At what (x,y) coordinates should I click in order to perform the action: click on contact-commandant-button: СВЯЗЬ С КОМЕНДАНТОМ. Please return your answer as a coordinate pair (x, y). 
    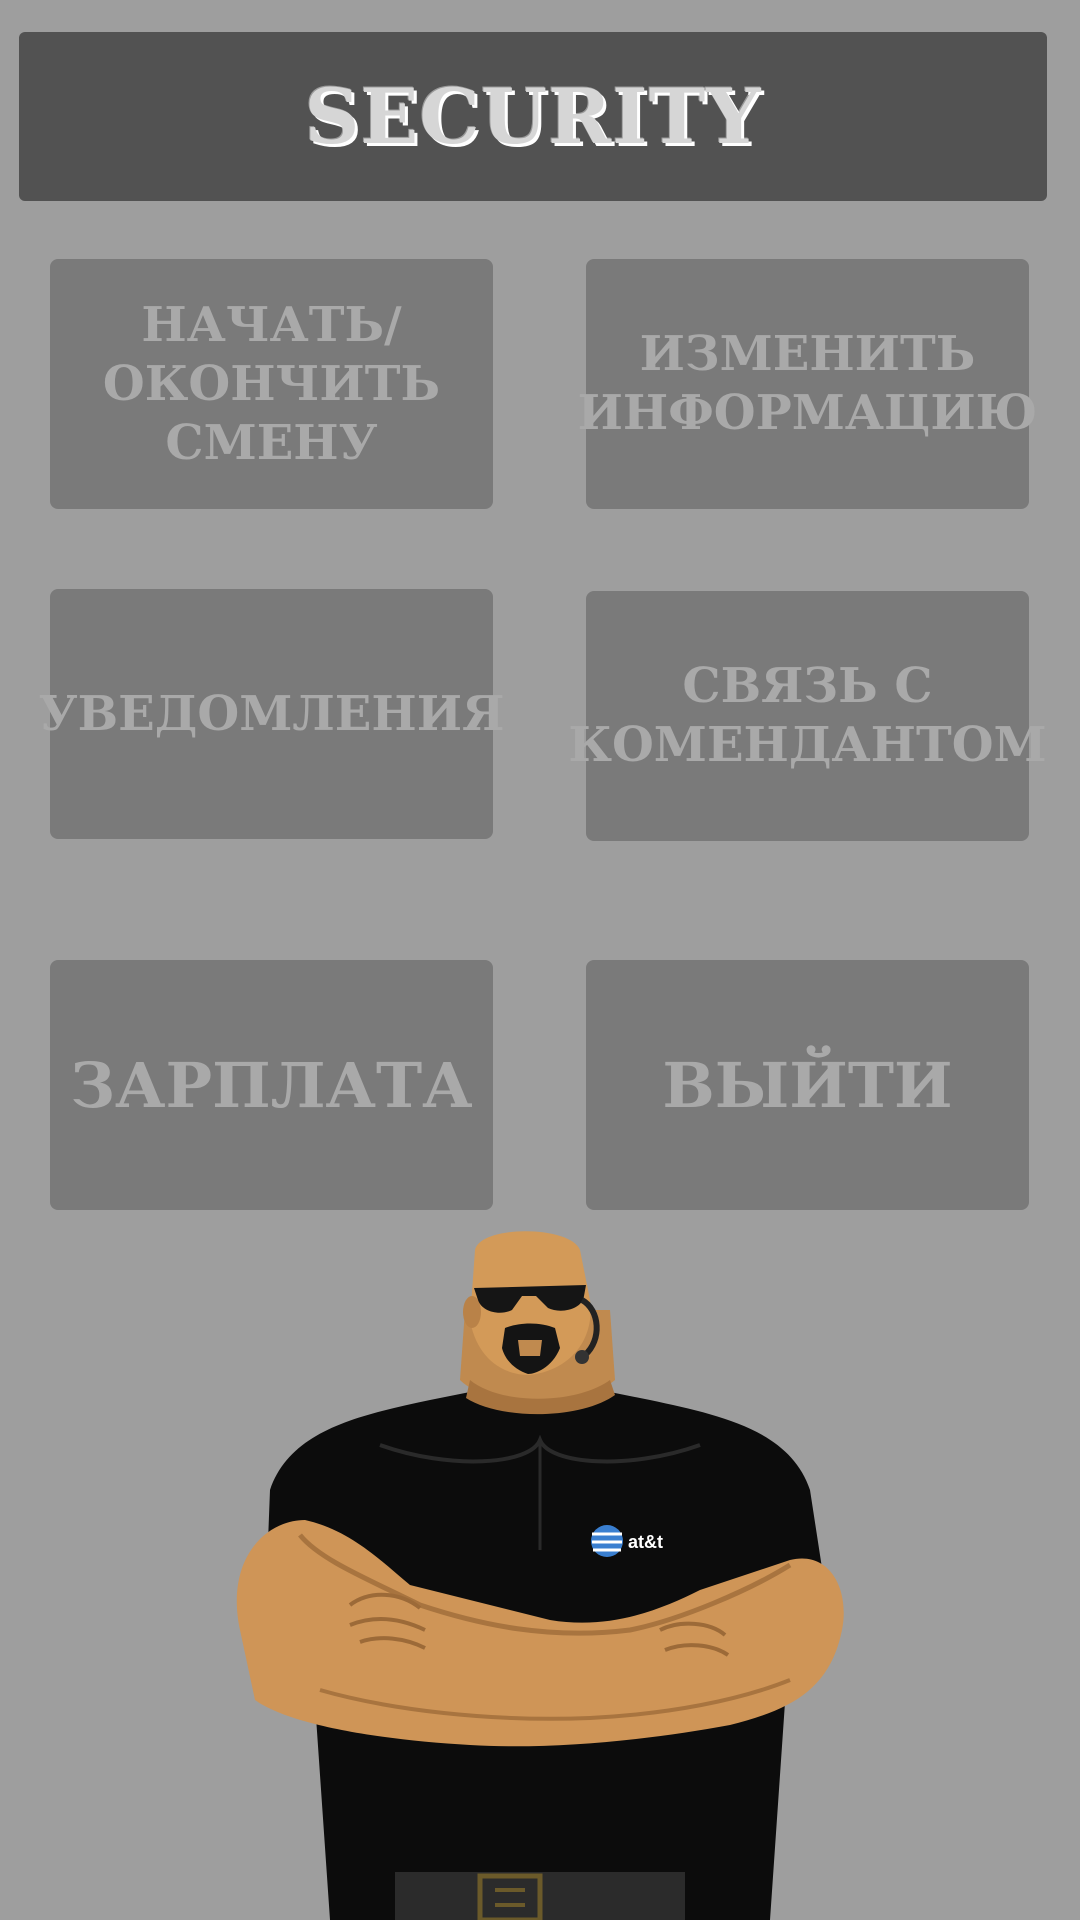
    Looking at the image, I should click on (807, 716).